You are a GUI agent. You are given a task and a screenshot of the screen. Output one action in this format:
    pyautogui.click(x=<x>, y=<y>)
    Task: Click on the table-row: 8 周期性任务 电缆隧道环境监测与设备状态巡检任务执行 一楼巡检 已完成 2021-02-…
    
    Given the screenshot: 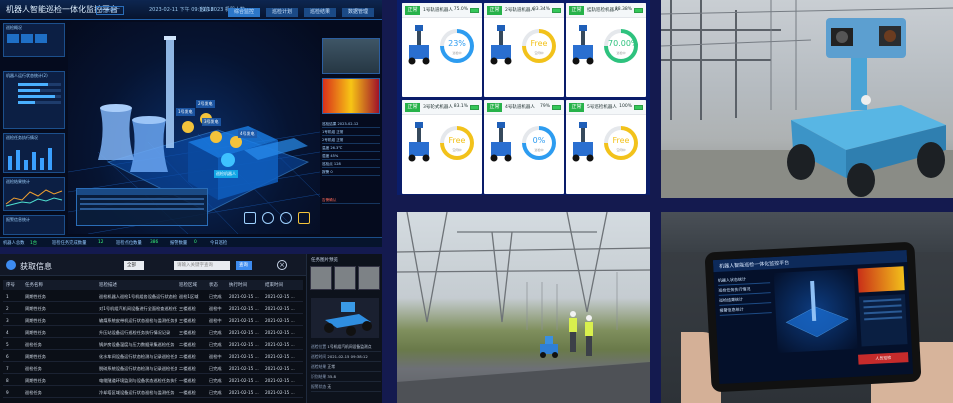 What is the action you would take?
    pyautogui.click(x=153, y=381)
    